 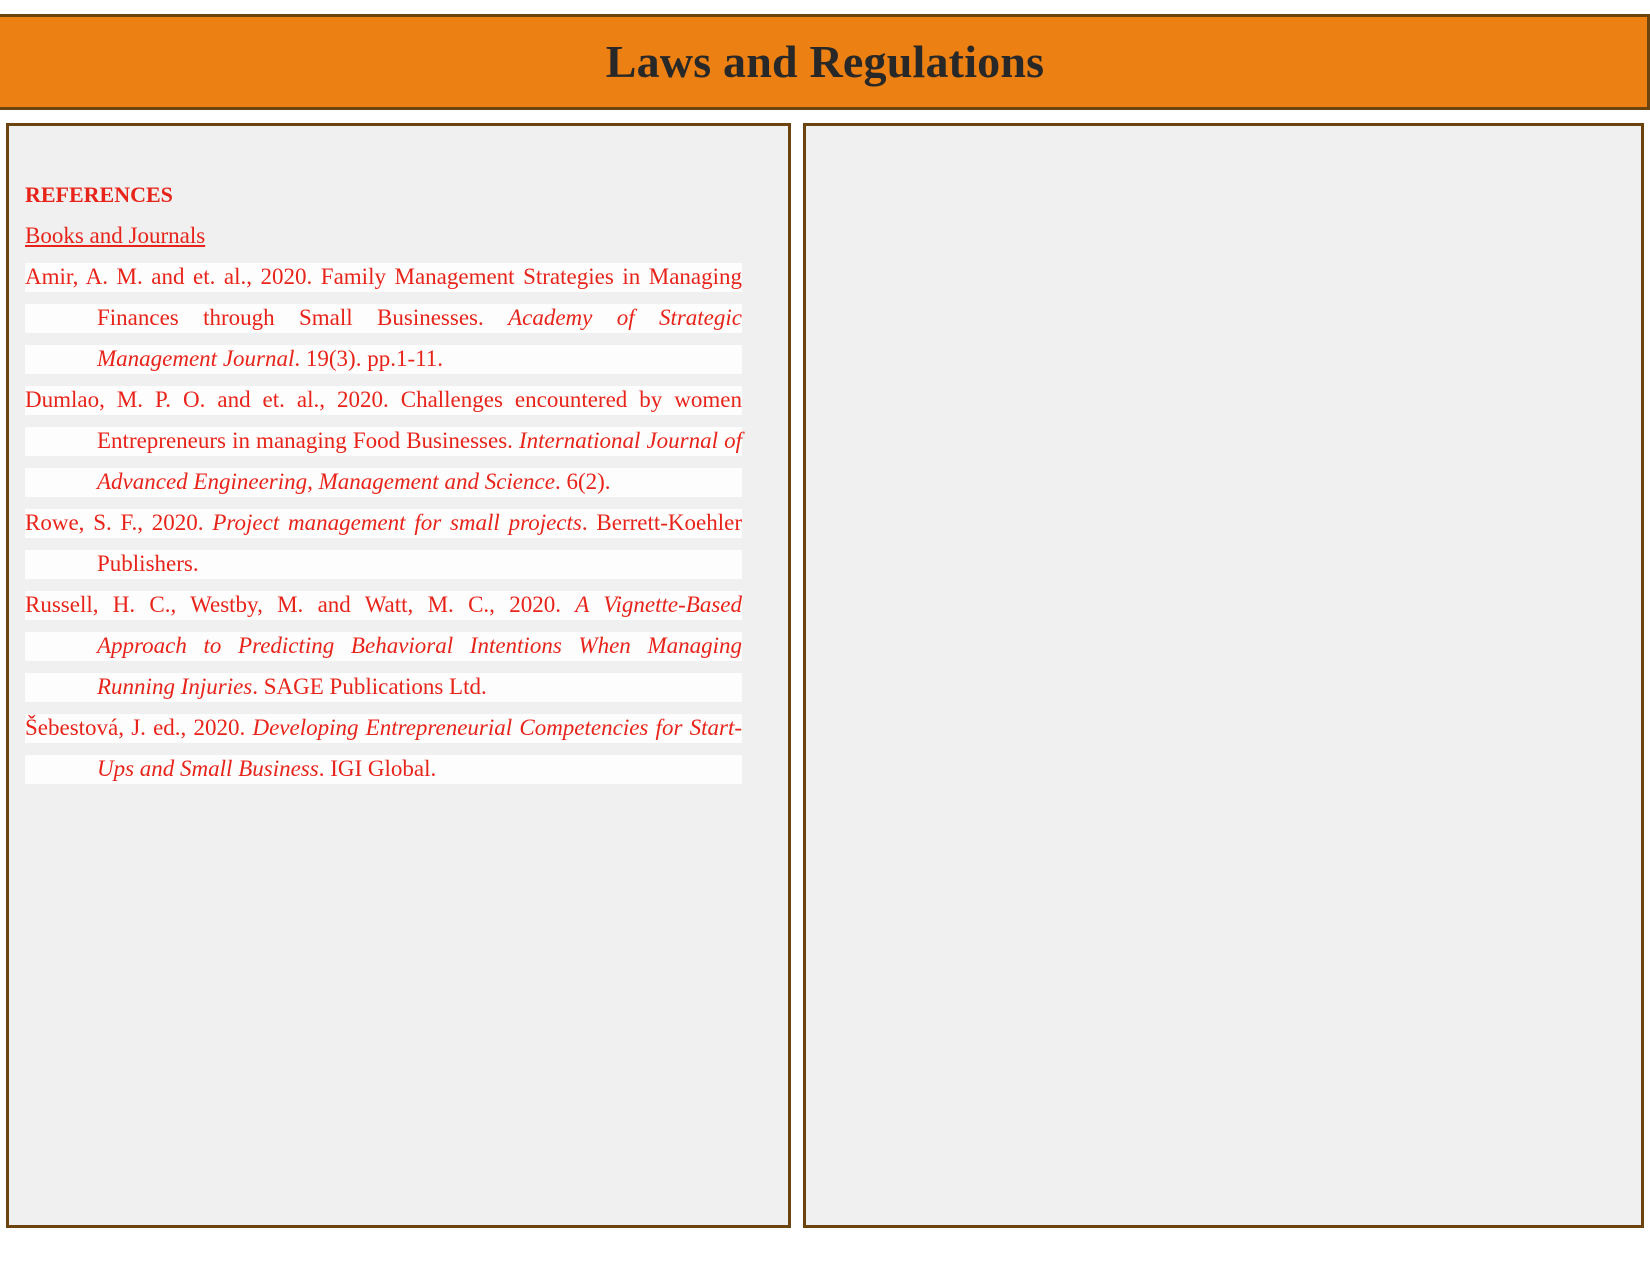 What do you see at coordinates (377, 768) in the screenshot?
I see `reference-text: . IGI Global.` at bounding box center [377, 768].